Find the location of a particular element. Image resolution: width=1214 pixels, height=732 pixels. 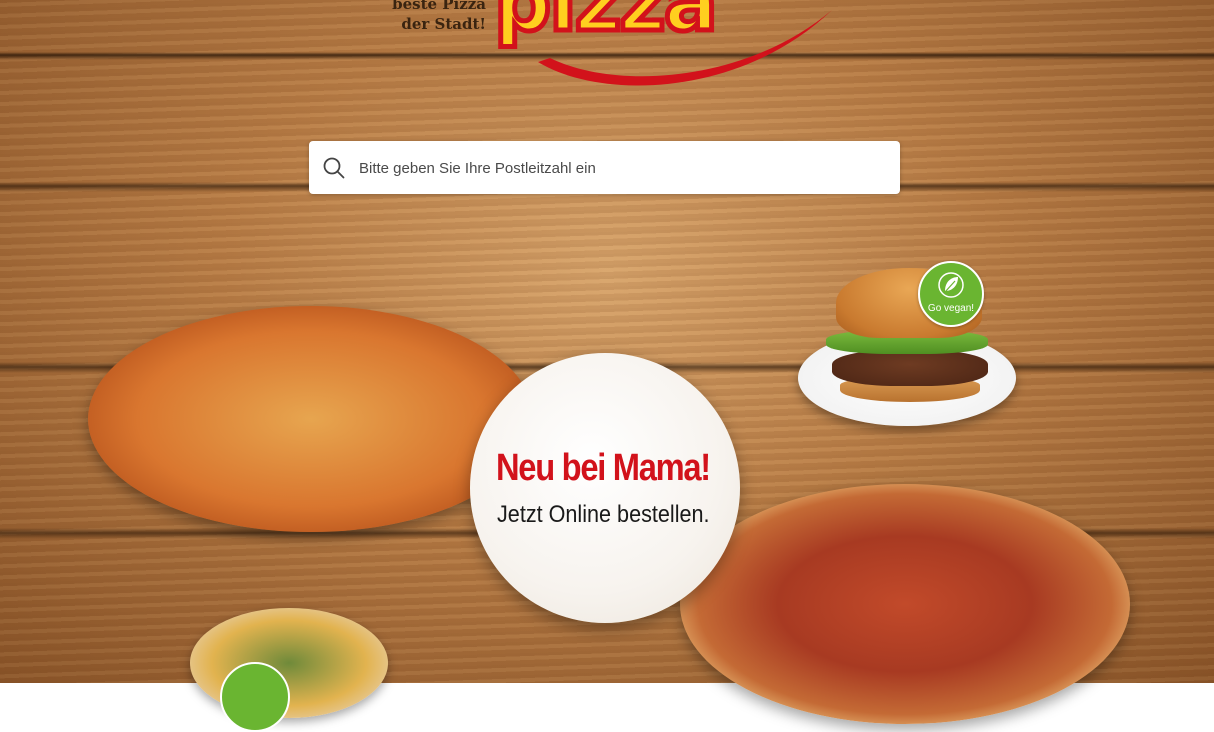

pizza-diavolo-image is located at coordinates (905, 604).